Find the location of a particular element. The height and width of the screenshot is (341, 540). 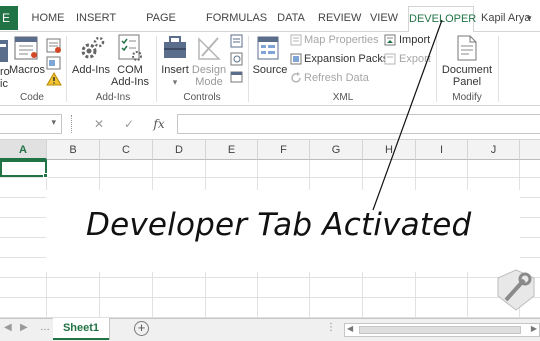

scroll-right-icon: ▶ is located at coordinates (534, 328).